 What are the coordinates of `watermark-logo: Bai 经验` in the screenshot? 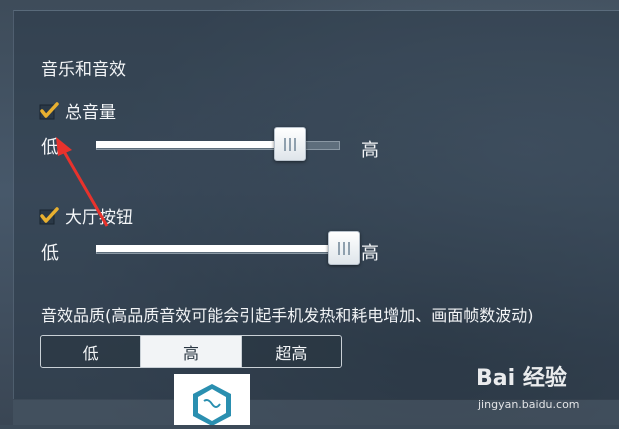 It's located at (521, 378).